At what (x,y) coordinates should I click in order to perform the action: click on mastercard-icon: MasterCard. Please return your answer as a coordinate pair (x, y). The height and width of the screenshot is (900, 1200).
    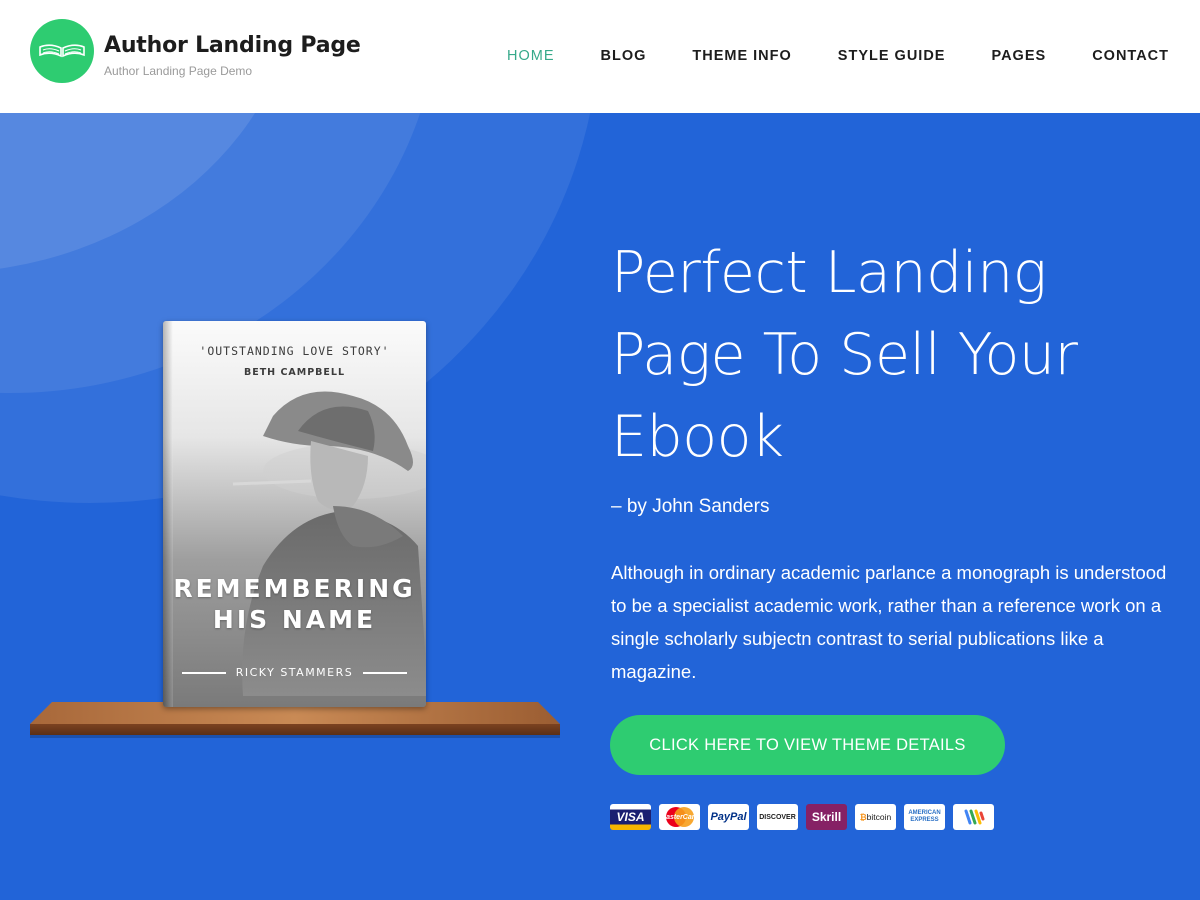
    Looking at the image, I should click on (679, 817).